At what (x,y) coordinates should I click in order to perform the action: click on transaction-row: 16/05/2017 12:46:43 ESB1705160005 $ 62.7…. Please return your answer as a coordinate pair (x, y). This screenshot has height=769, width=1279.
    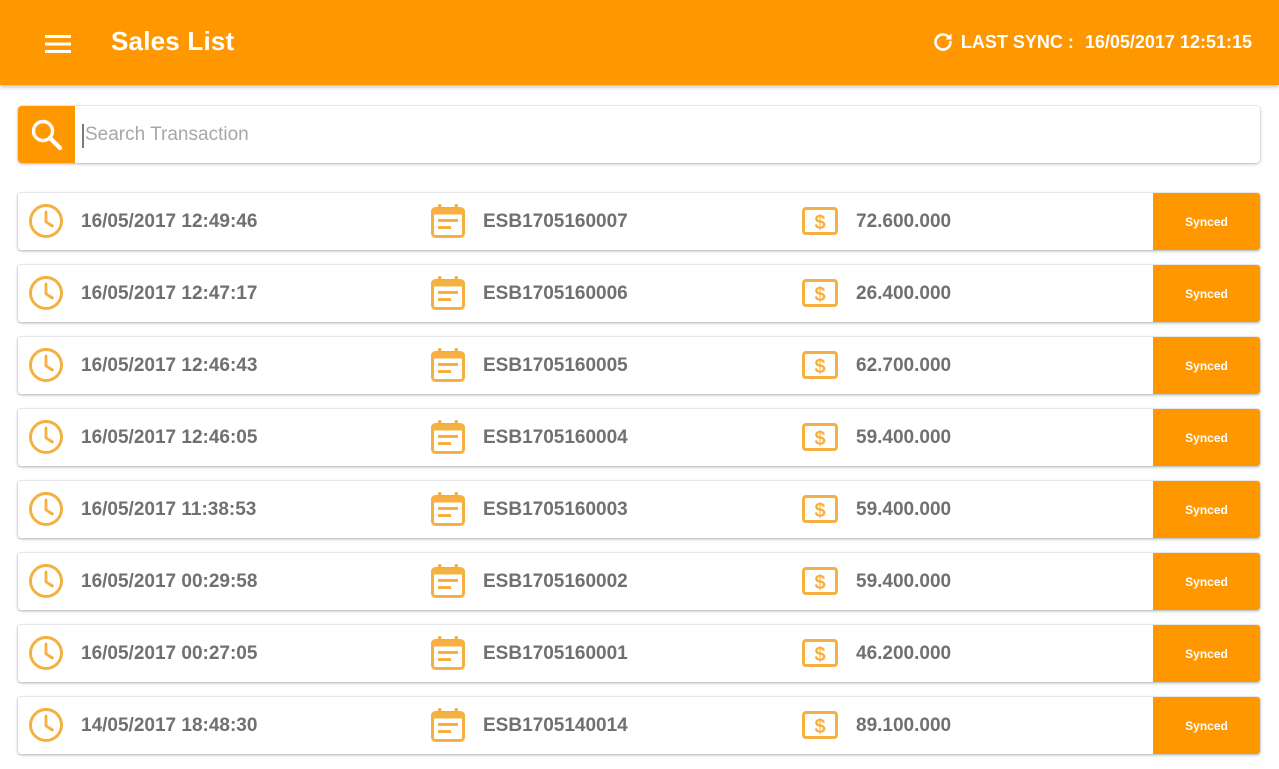
    Looking at the image, I should click on (639, 365).